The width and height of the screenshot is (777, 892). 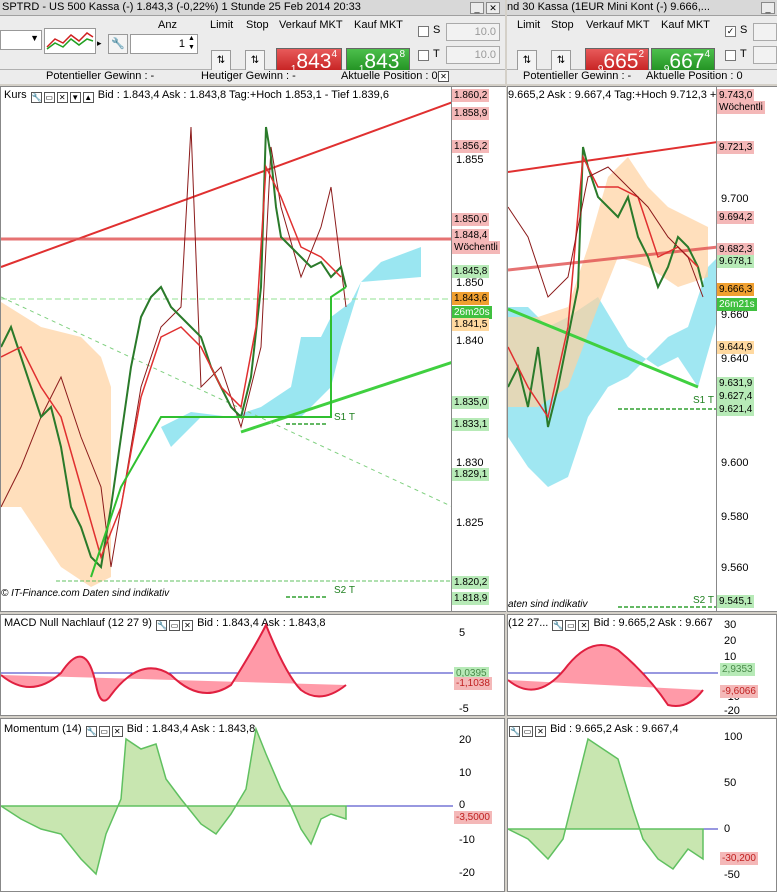 I want to click on right-chart-canvas, so click(x=612, y=374).